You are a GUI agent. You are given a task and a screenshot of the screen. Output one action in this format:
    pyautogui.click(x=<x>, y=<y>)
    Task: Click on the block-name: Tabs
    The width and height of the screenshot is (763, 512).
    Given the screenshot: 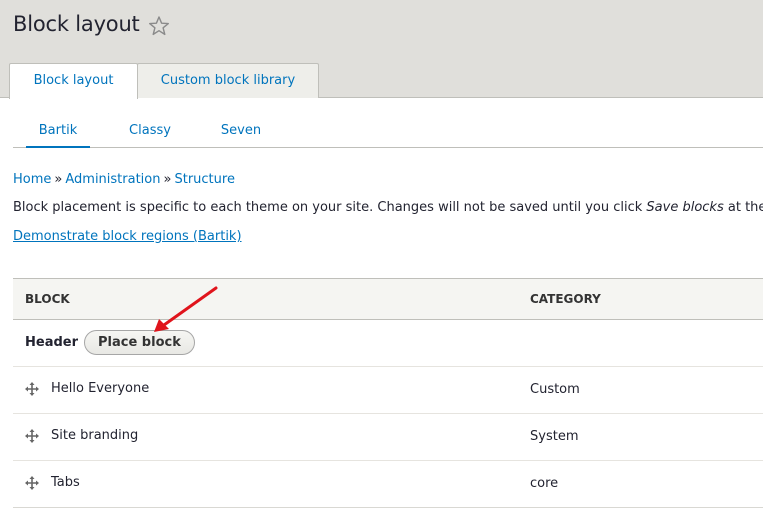 What is the action you would take?
    pyautogui.click(x=65, y=482)
    